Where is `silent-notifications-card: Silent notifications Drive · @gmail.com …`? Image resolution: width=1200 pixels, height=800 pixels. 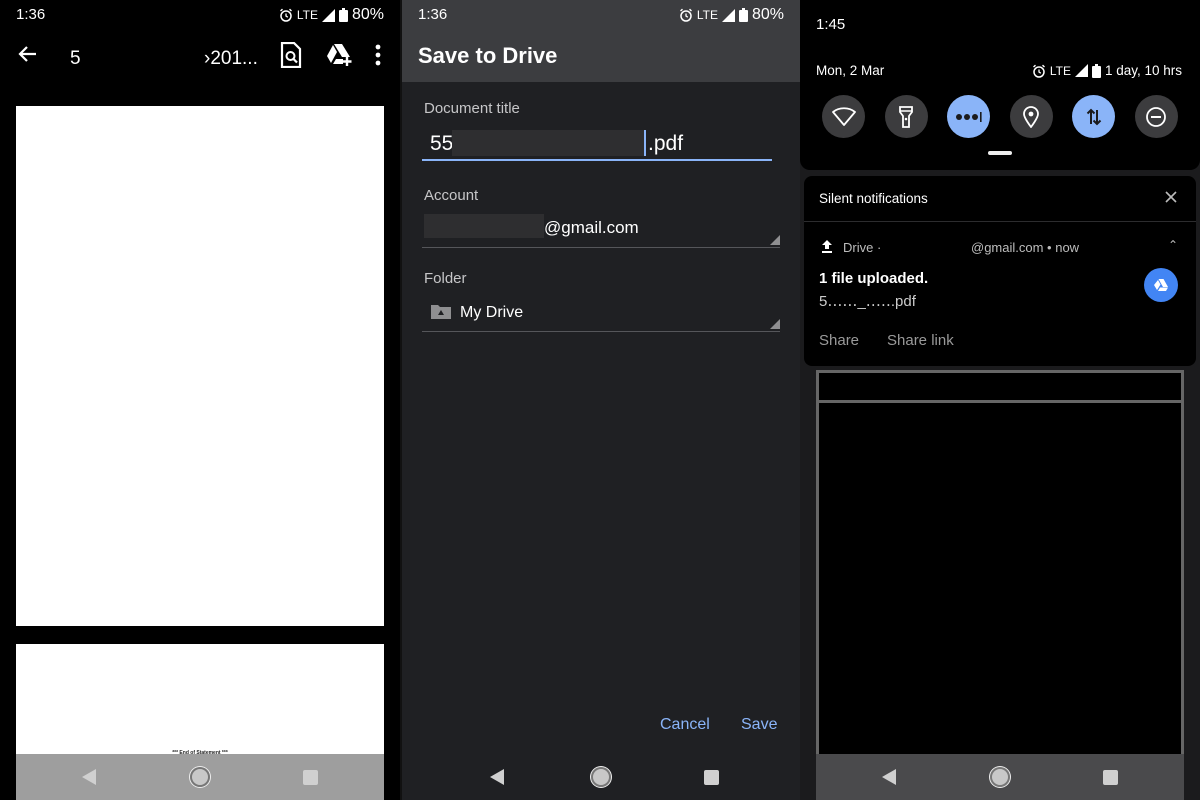
silent-notifications-card: Silent notifications Drive · @gmail.com … is located at coordinates (1000, 271).